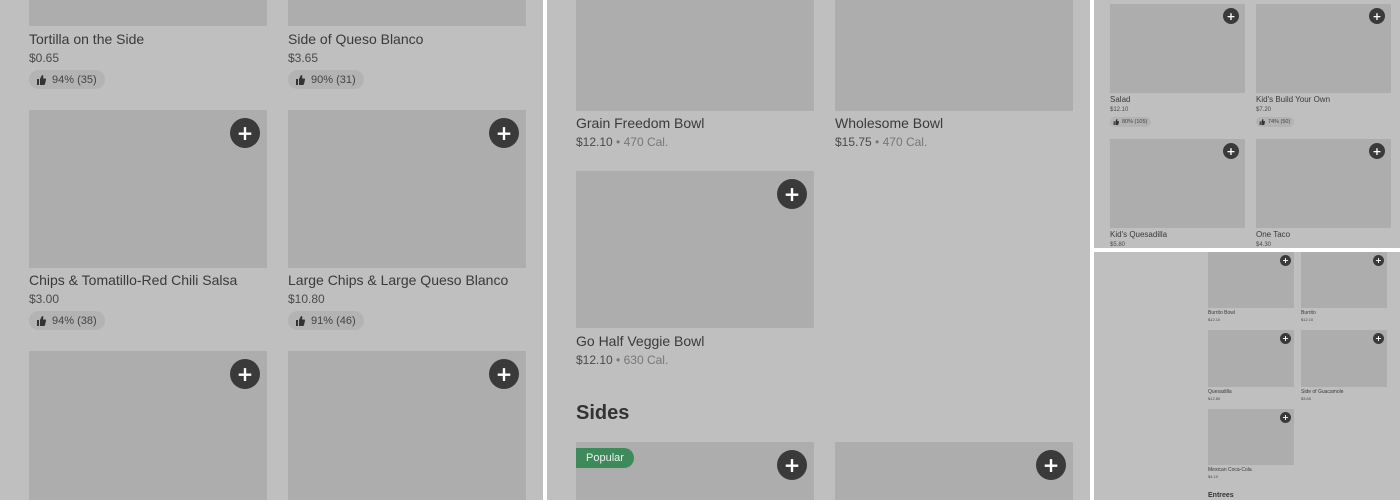 The width and height of the screenshot is (1400, 500). Describe the element at coordinates (74, 79) in the screenshot. I see `rating-text: 94% (35)` at that location.